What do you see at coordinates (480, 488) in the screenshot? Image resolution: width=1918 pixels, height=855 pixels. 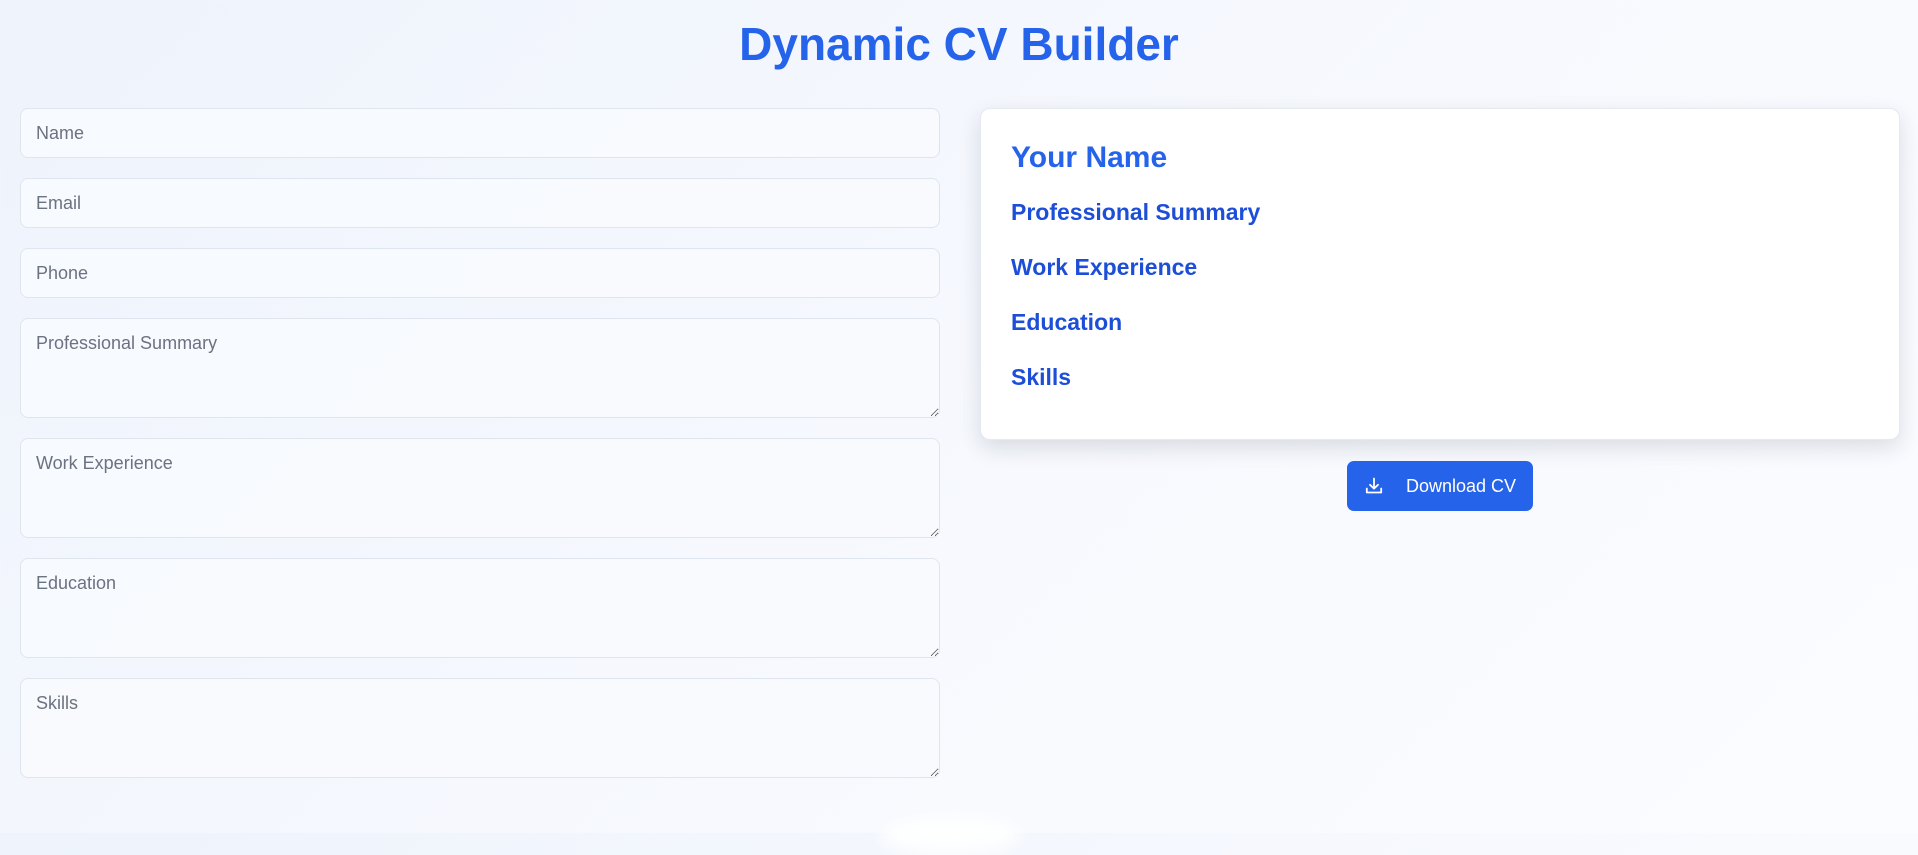 I see `work-experience-textarea` at bounding box center [480, 488].